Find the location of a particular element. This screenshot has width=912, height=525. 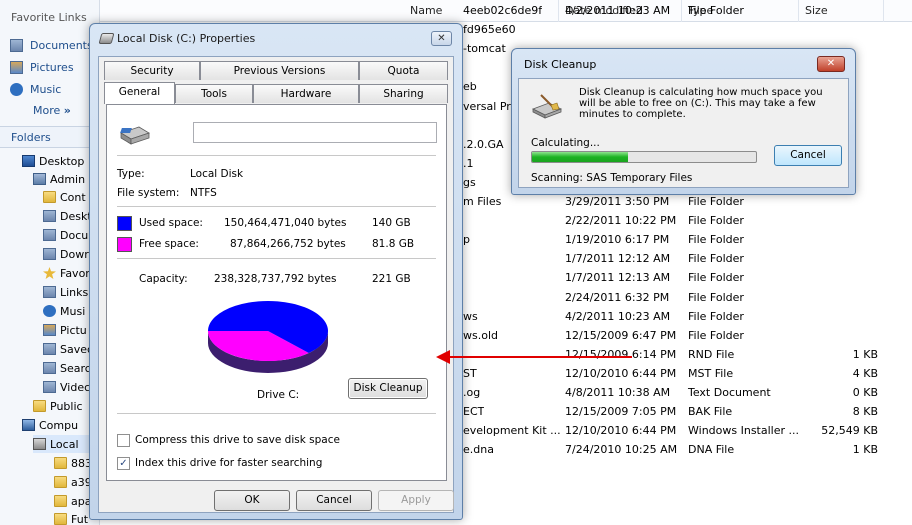

folders-header: Folders is located at coordinates (49, 137).